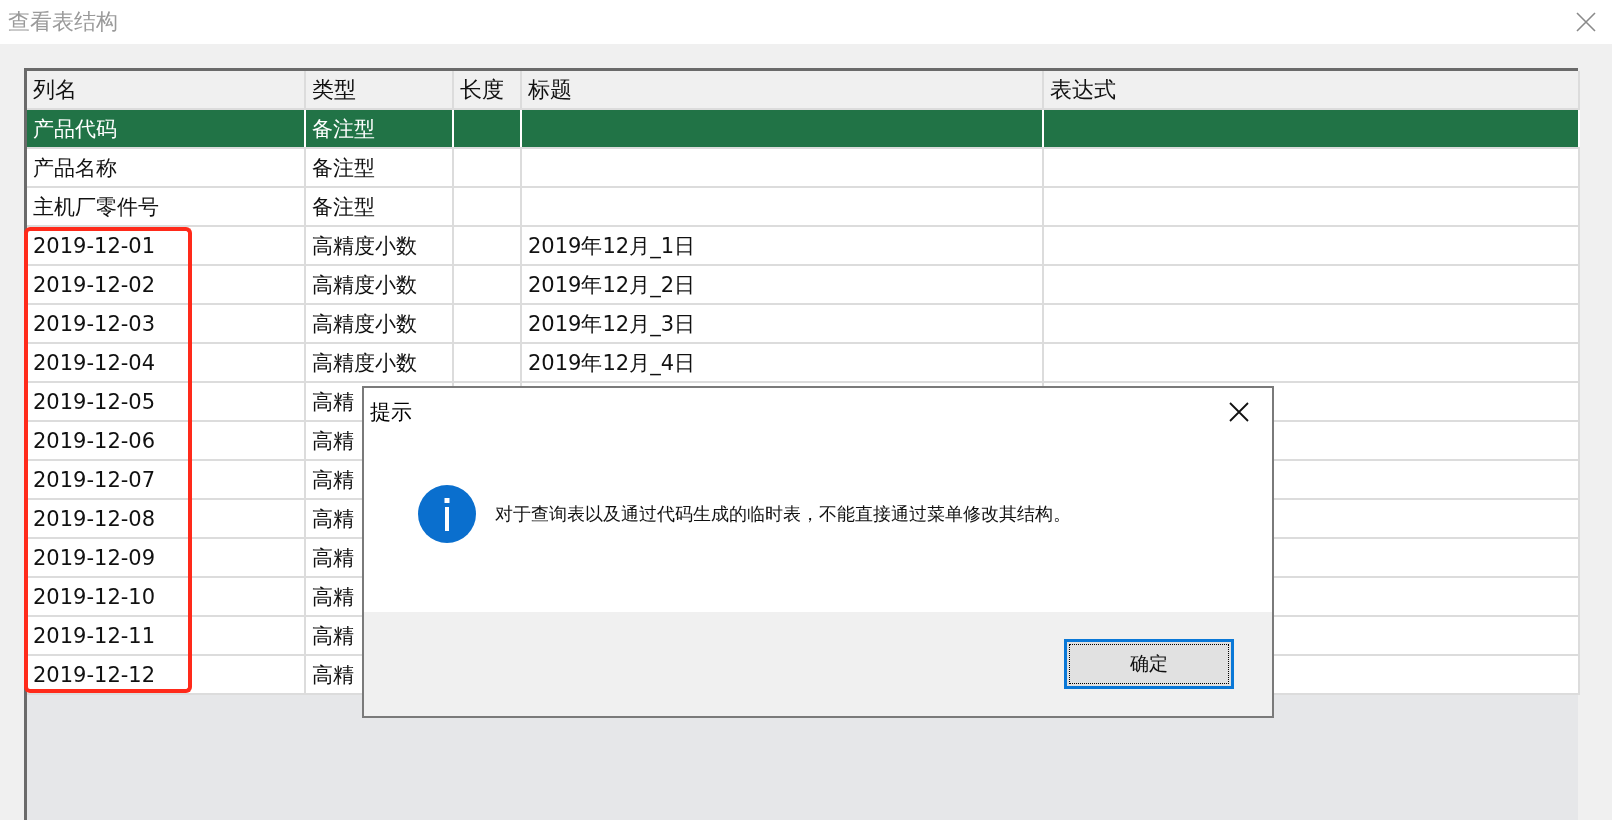  I want to click on table-cell: 2019年12月_4日, so click(612, 362).